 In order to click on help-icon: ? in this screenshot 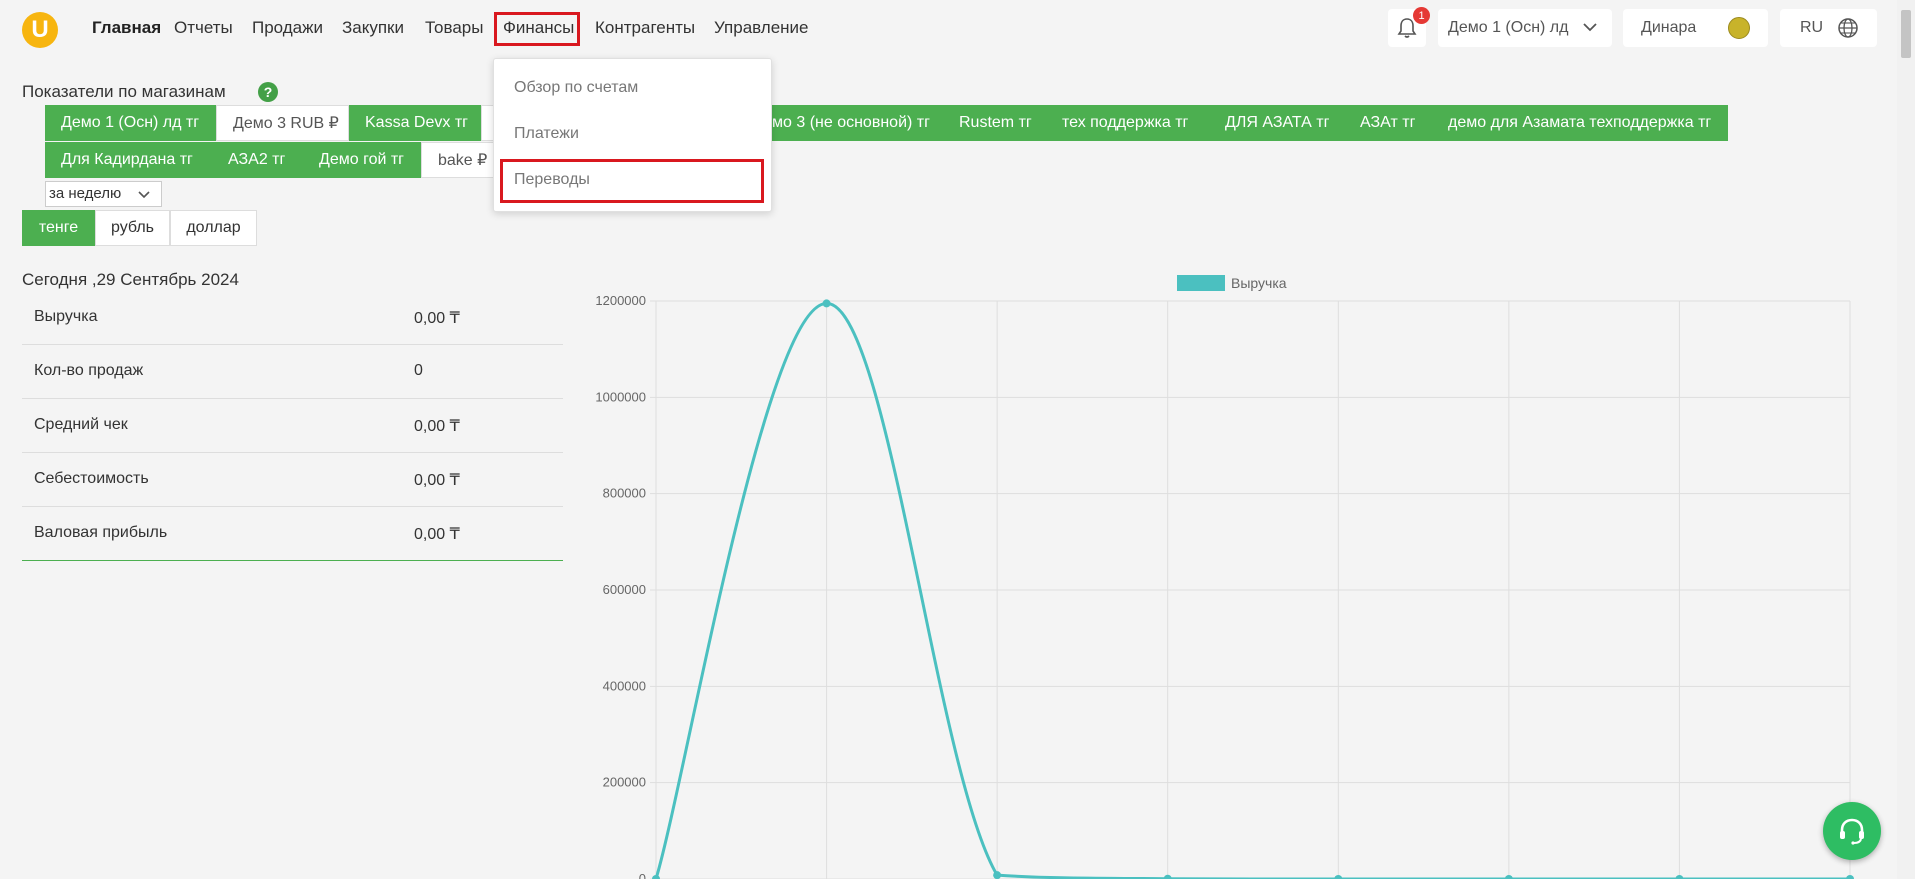, I will do `click(268, 92)`.